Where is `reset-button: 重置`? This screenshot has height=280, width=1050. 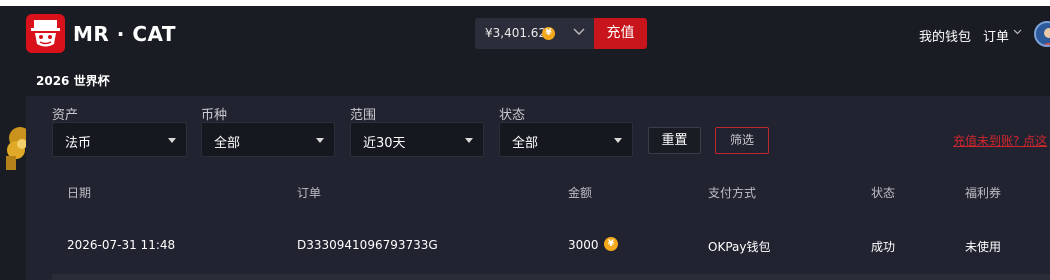
reset-button: 重置 is located at coordinates (674, 140).